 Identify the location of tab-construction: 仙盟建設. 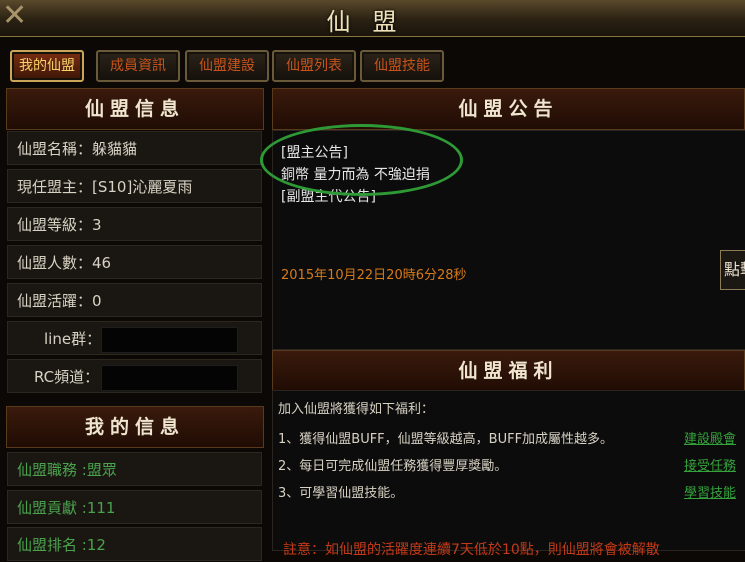
(227, 66).